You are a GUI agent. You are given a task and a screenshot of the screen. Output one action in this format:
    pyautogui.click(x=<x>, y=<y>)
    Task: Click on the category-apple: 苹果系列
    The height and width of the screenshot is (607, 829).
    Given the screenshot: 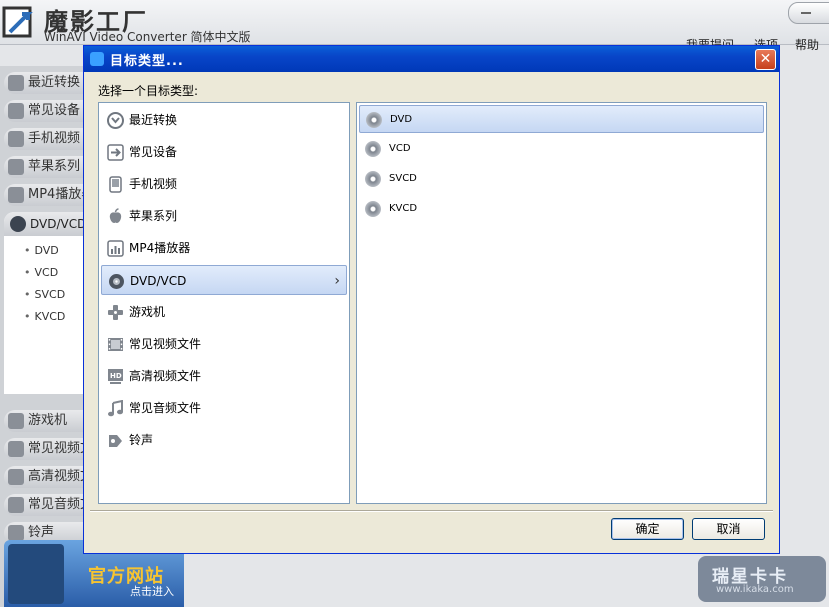 What is the action you would take?
    pyautogui.click(x=224, y=216)
    